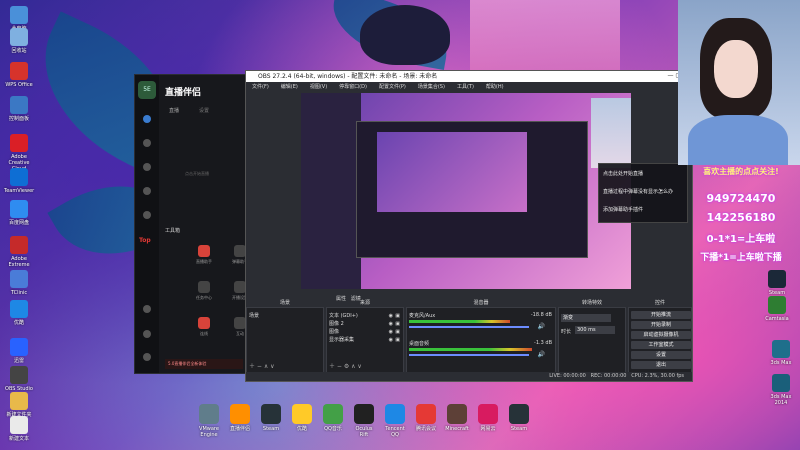 The image size is (800, 450). Describe the element at coordinates (289, 87) in the screenshot. I see `menu-item: 编辑(E)` at that location.